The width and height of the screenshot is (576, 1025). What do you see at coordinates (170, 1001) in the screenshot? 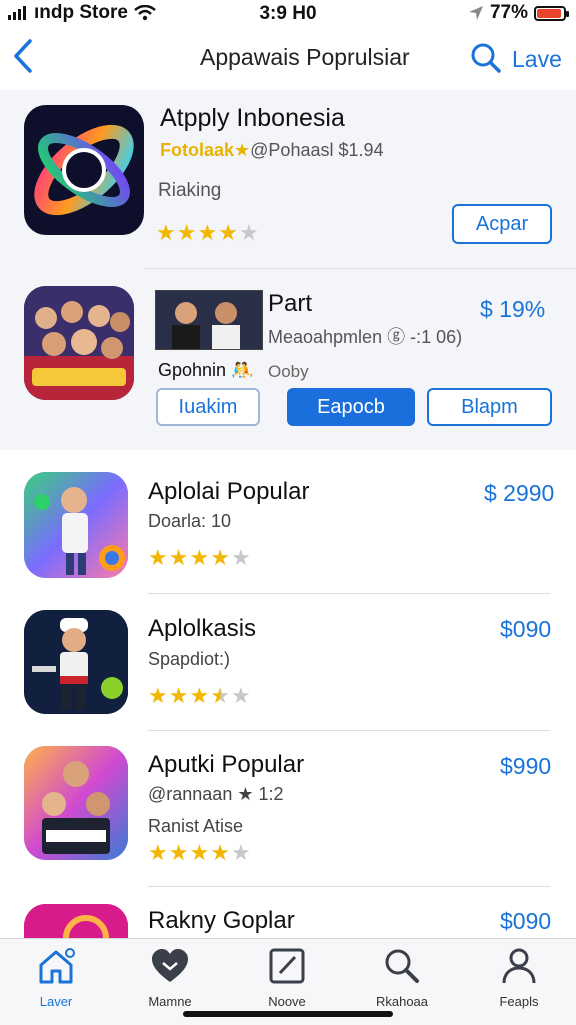
I see `tab-label: Mamne` at bounding box center [170, 1001].